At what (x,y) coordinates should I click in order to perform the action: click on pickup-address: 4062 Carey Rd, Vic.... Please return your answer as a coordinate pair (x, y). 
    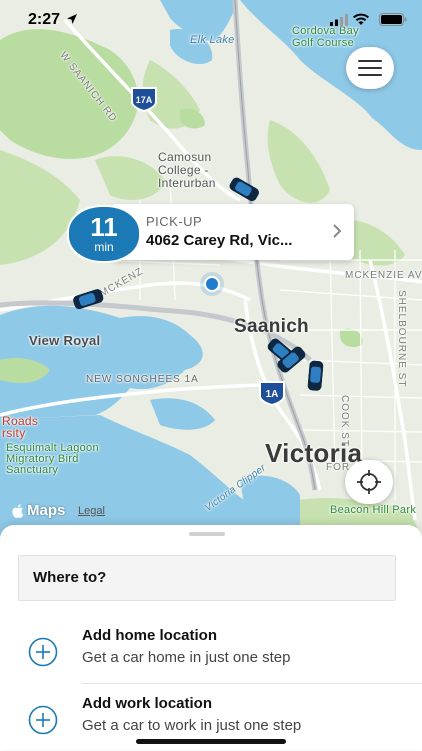
    Looking at the image, I should click on (219, 240).